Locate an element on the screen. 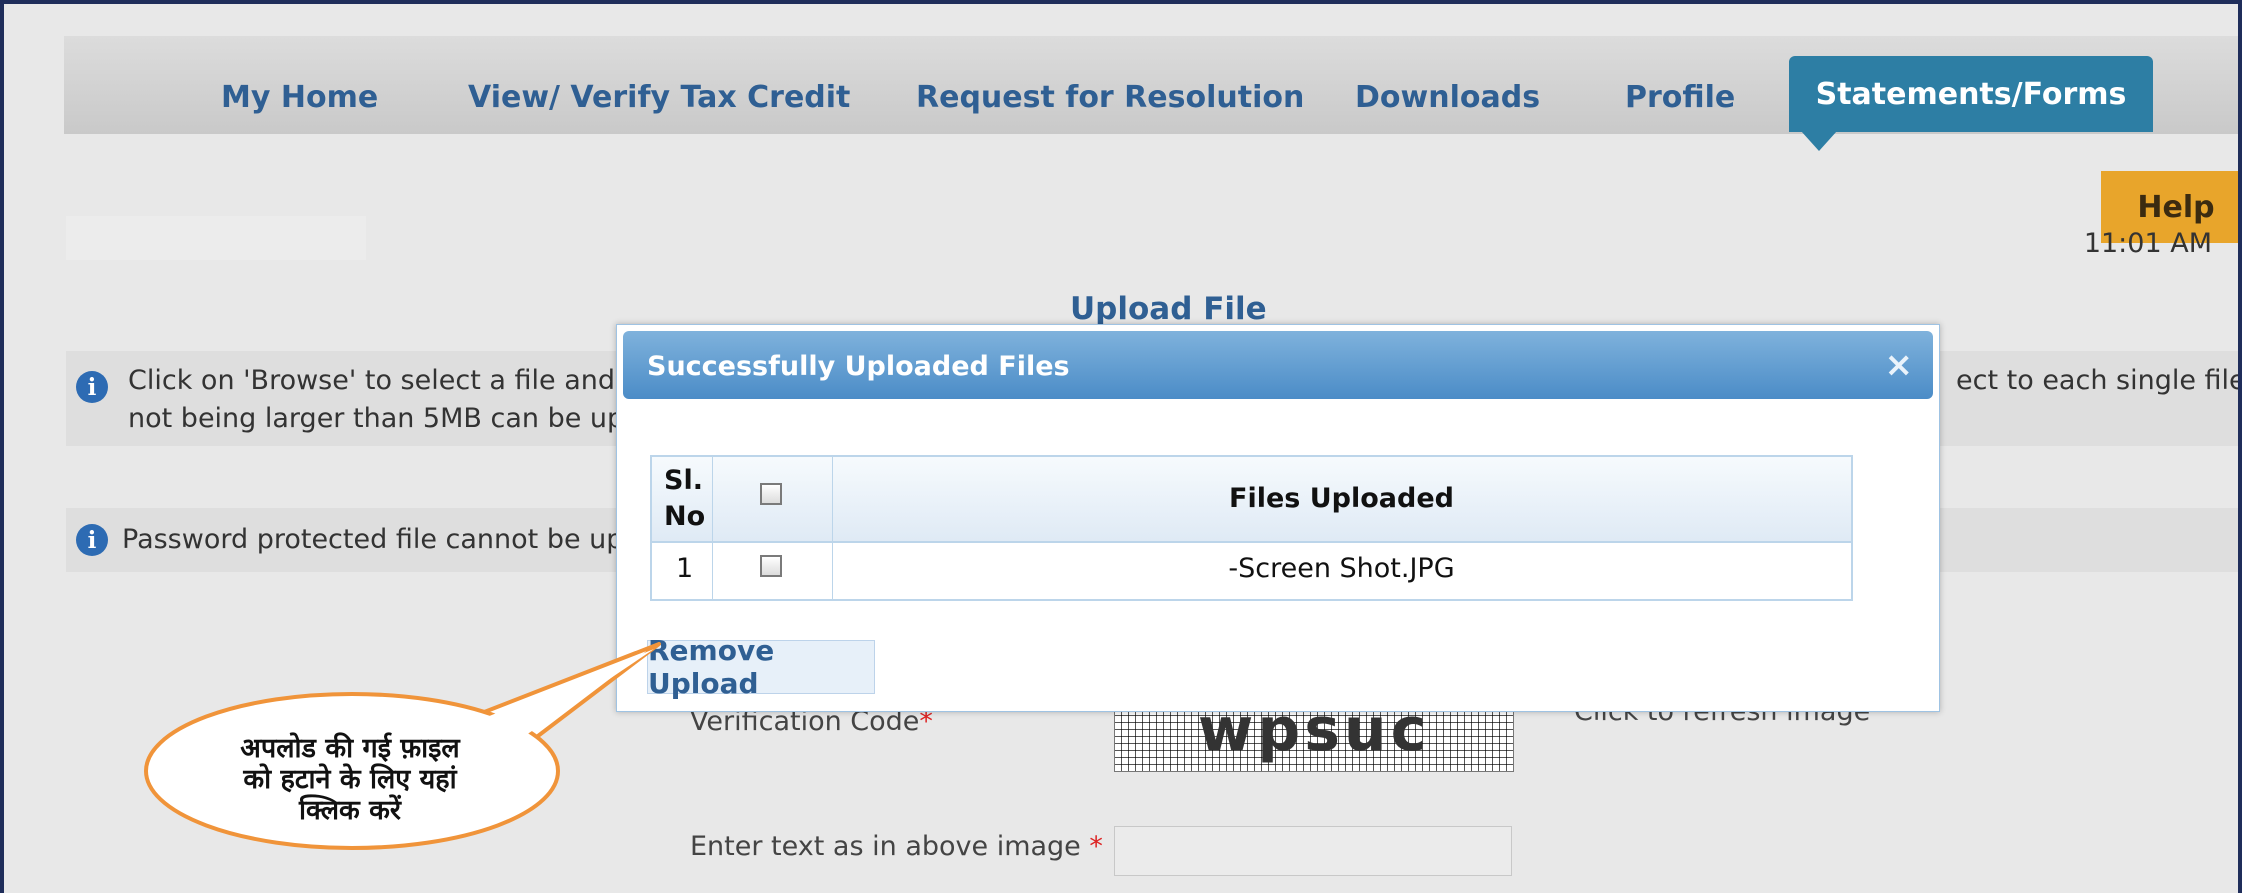  callout-line2: को हटाने के लिए यहां is located at coordinates (350, 779).